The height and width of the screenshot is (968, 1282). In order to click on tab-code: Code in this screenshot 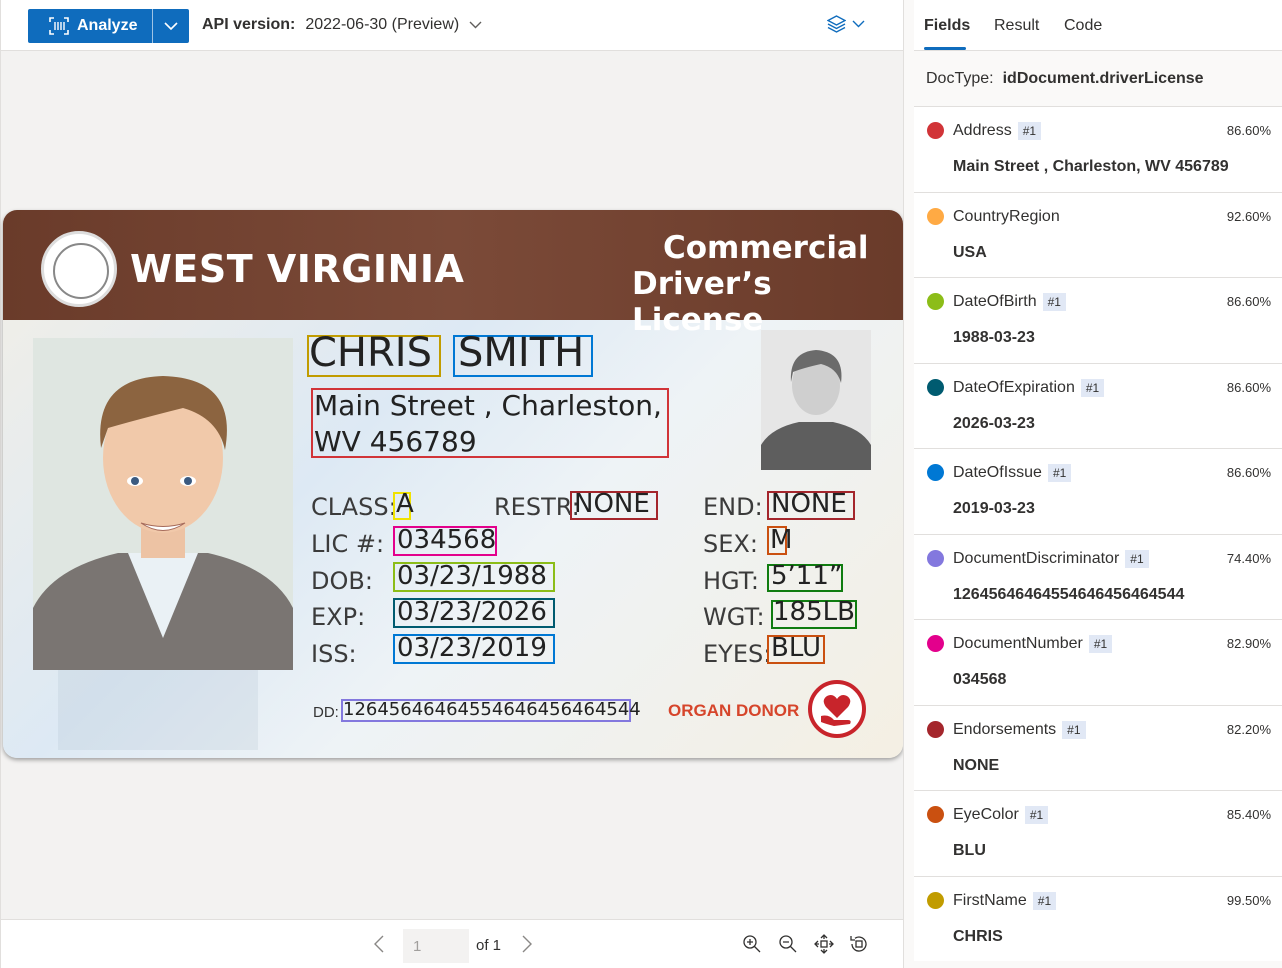, I will do `click(1083, 26)`.